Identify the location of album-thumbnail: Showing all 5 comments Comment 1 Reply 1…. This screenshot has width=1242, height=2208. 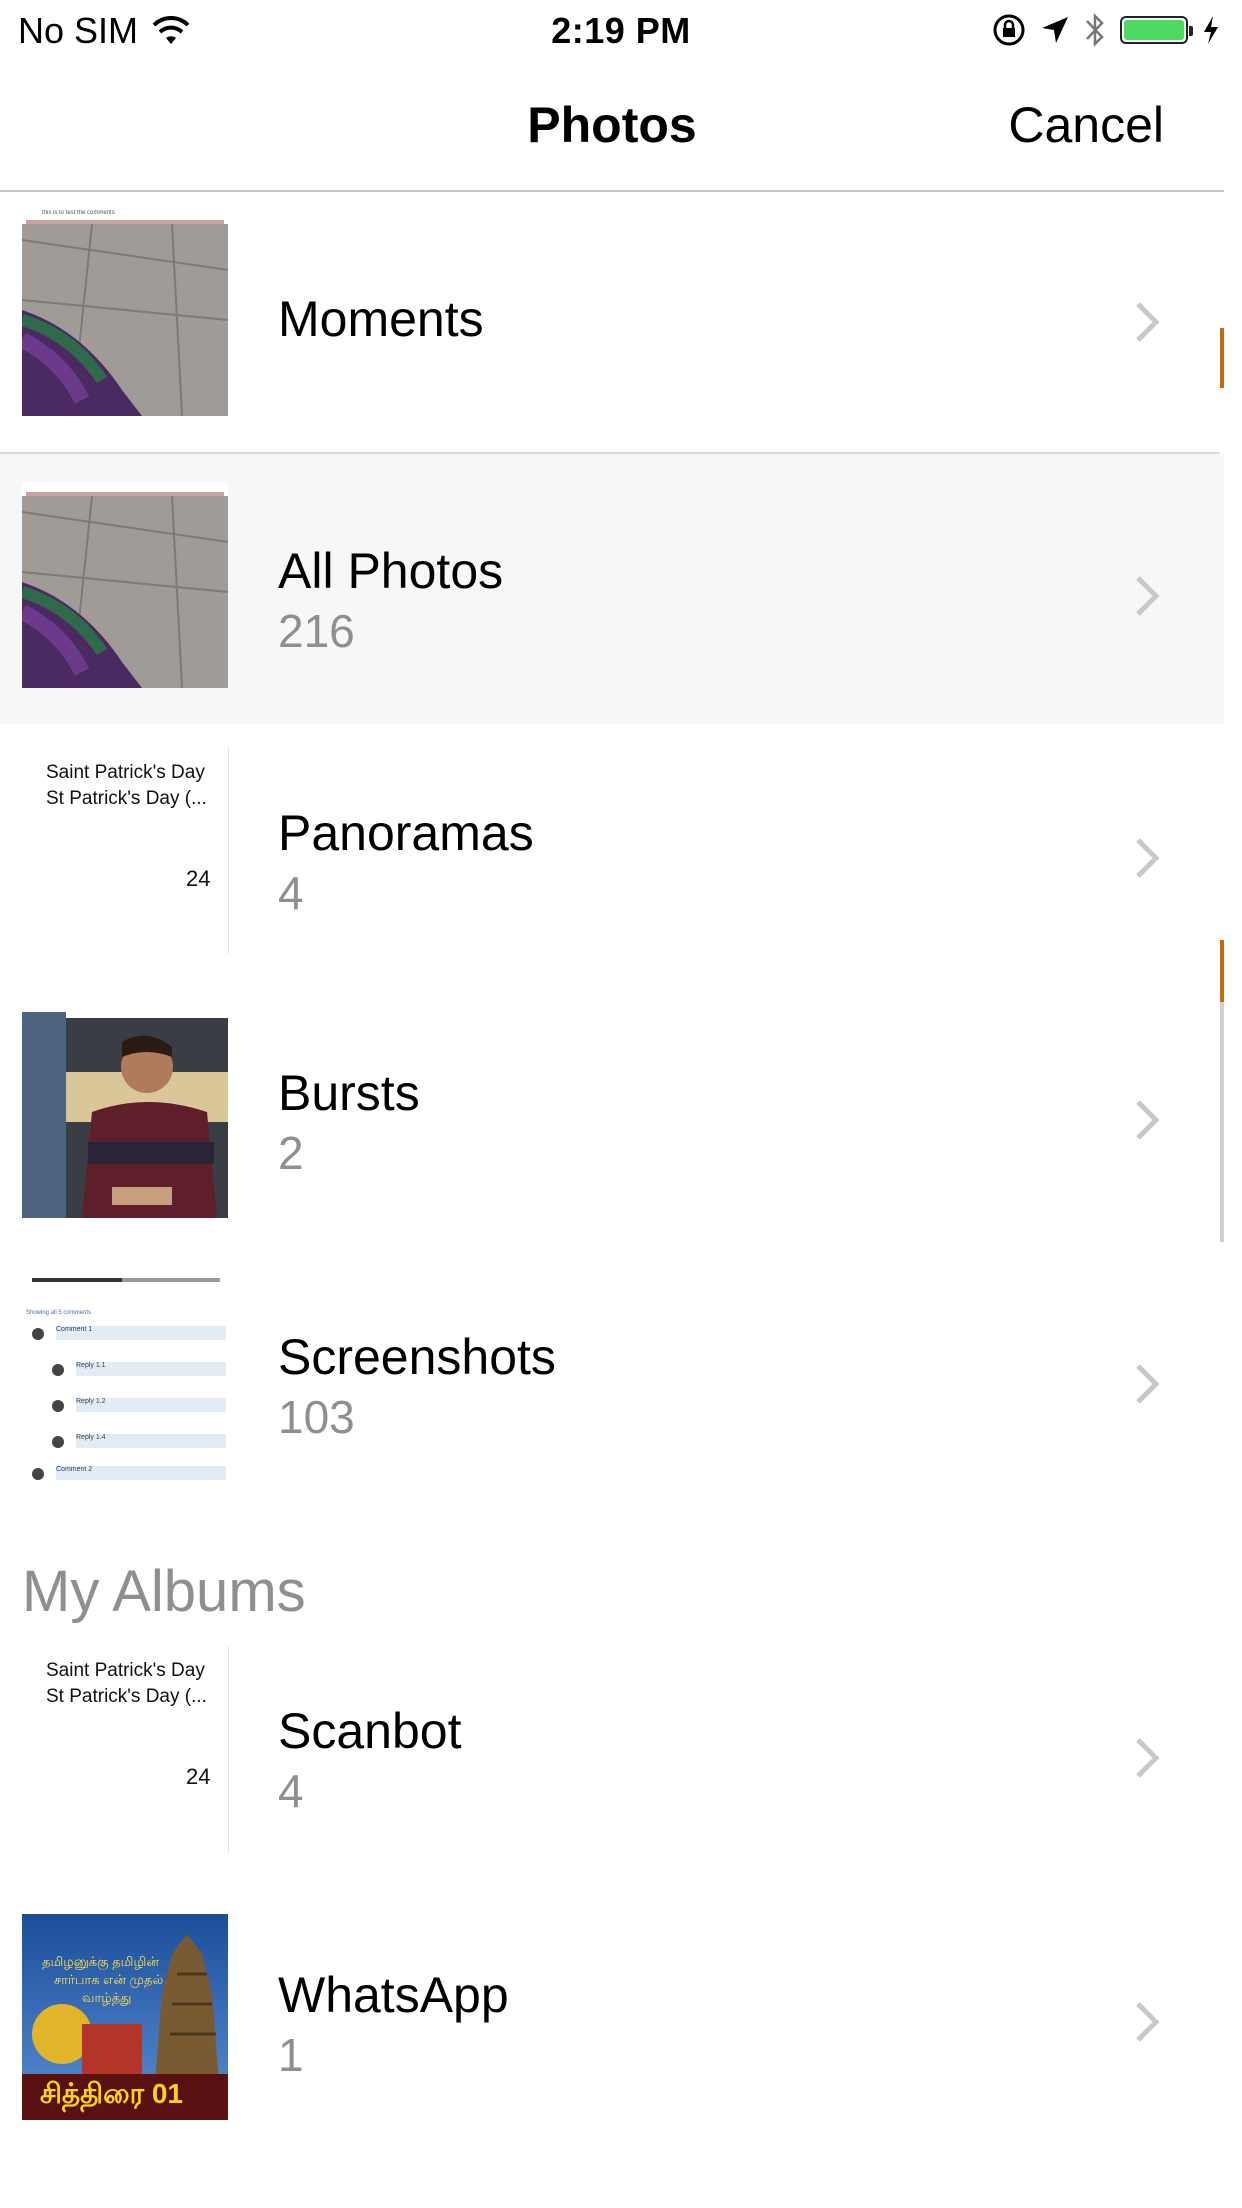
(125, 1377).